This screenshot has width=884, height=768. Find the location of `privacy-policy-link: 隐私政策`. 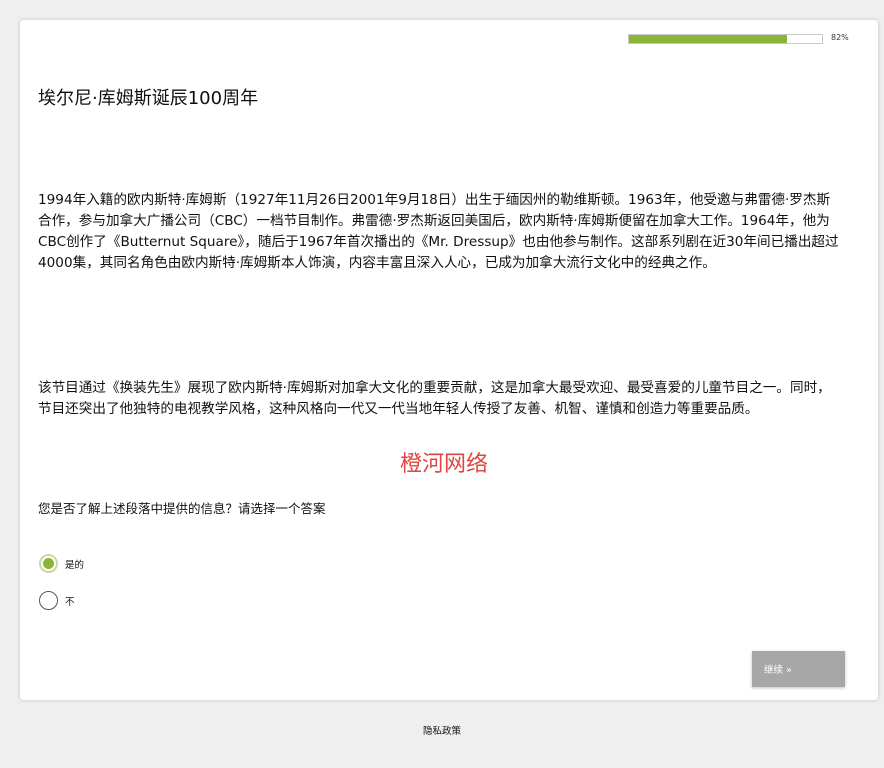

privacy-policy-link: 隐私政策 is located at coordinates (442, 731).